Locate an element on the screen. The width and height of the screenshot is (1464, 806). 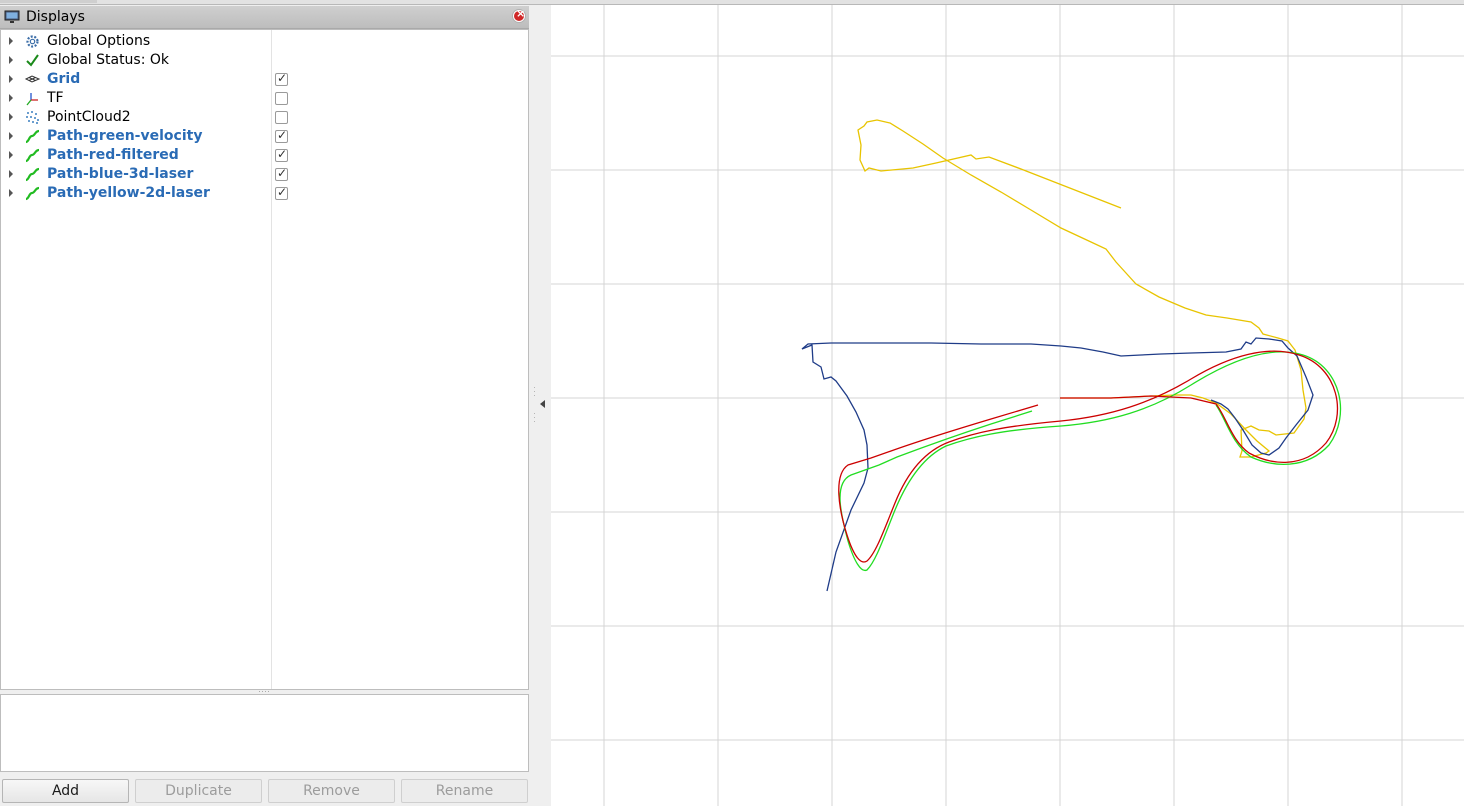
axes-icon is located at coordinates (32, 99).